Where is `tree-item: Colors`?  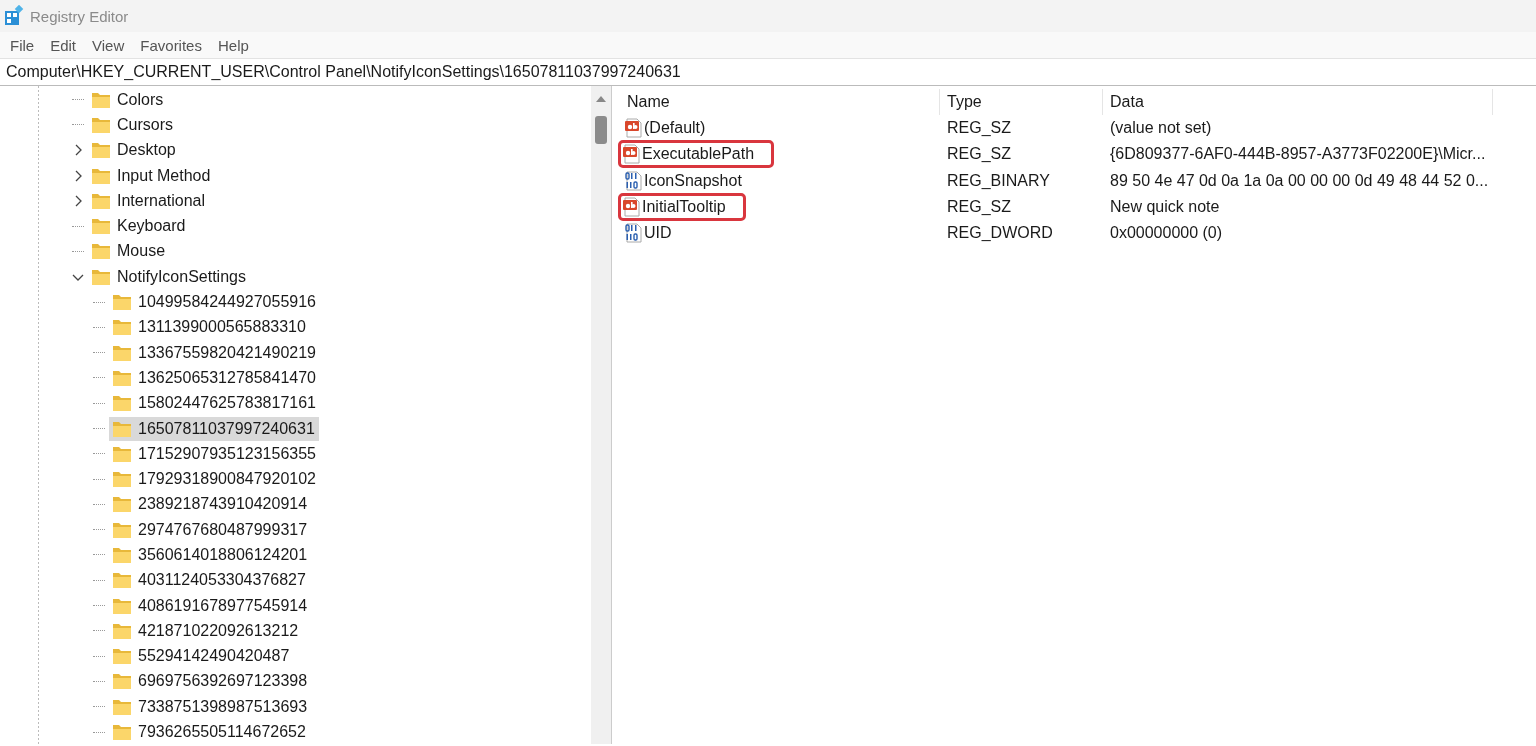
tree-item: Colors is located at coordinates (128, 99).